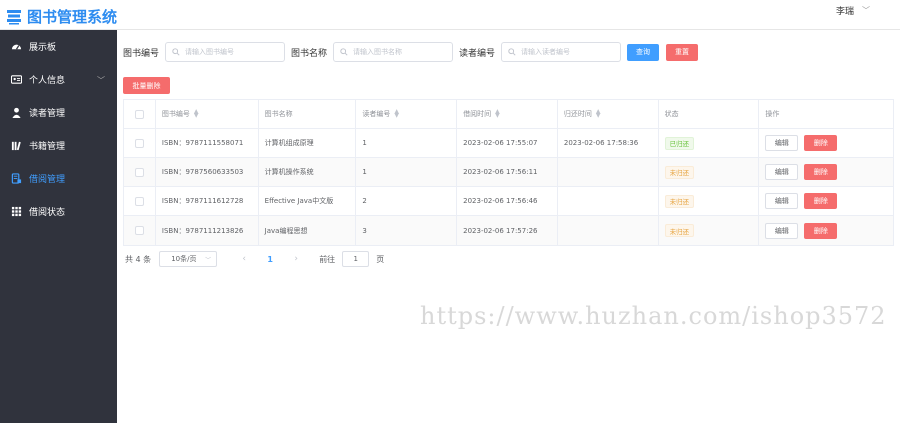 This screenshot has height=423, width=900. I want to click on book-stack-icon, so click(14, 16).